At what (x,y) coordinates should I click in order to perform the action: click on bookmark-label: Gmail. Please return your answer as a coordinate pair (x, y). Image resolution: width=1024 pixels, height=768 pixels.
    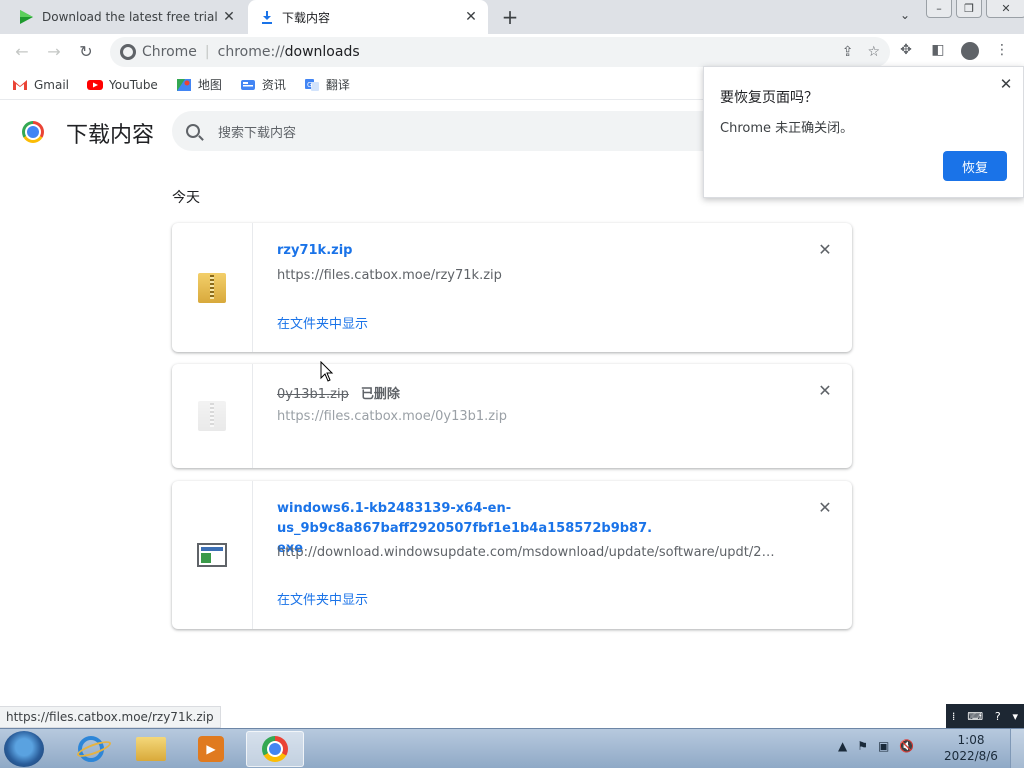
    Looking at the image, I should click on (52, 84).